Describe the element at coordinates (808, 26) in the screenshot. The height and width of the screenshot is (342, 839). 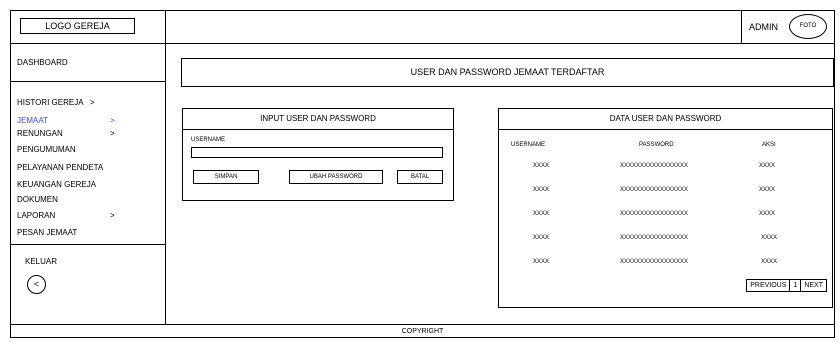
I see `avatar: FOTO` at that location.